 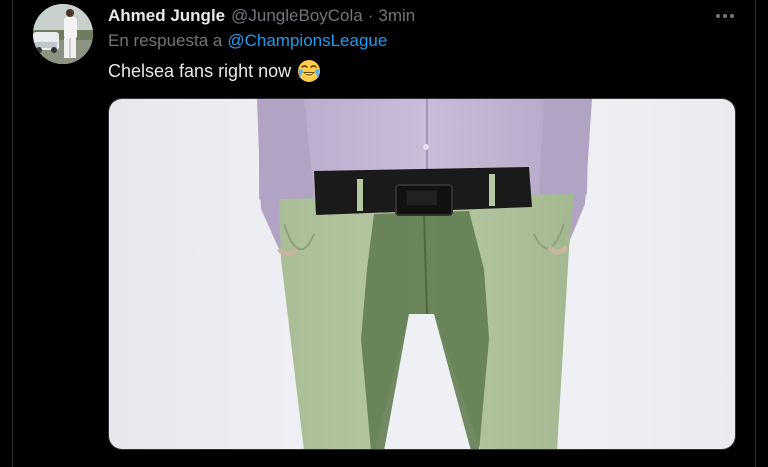 I want to click on tweet-body: Chelsea fans right now, so click(x=214, y=71).